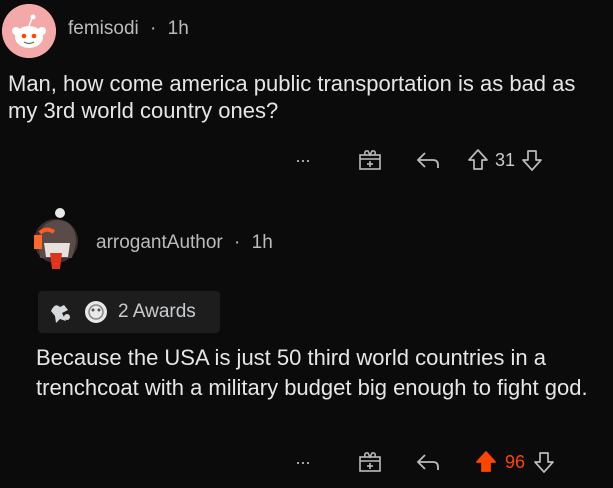  Describe the element at coordinates (447, 462) in the screenshot. I see `comment-actions: ··· 96` at that location.